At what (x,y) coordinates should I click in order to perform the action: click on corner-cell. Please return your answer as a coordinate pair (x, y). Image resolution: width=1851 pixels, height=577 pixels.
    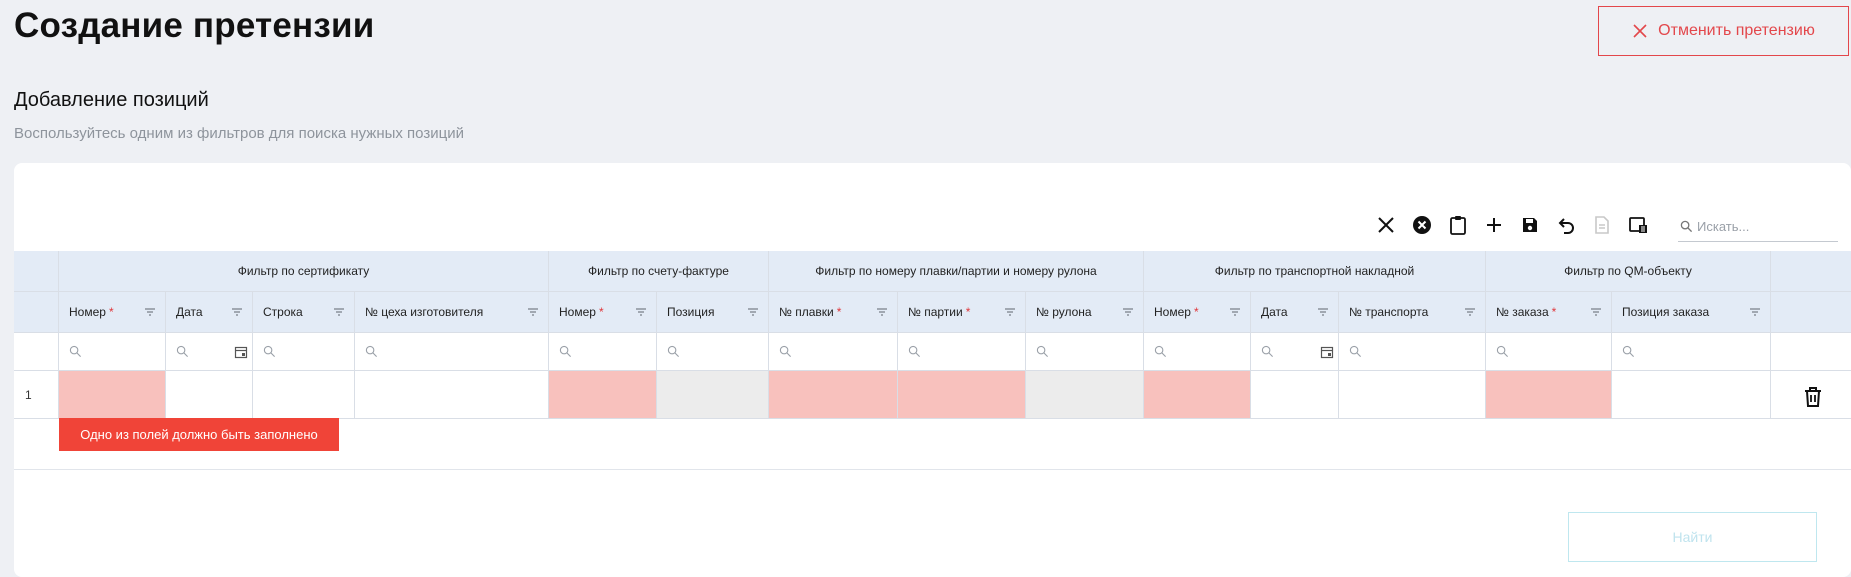
    Looking at the image, I should click on (36, 271).